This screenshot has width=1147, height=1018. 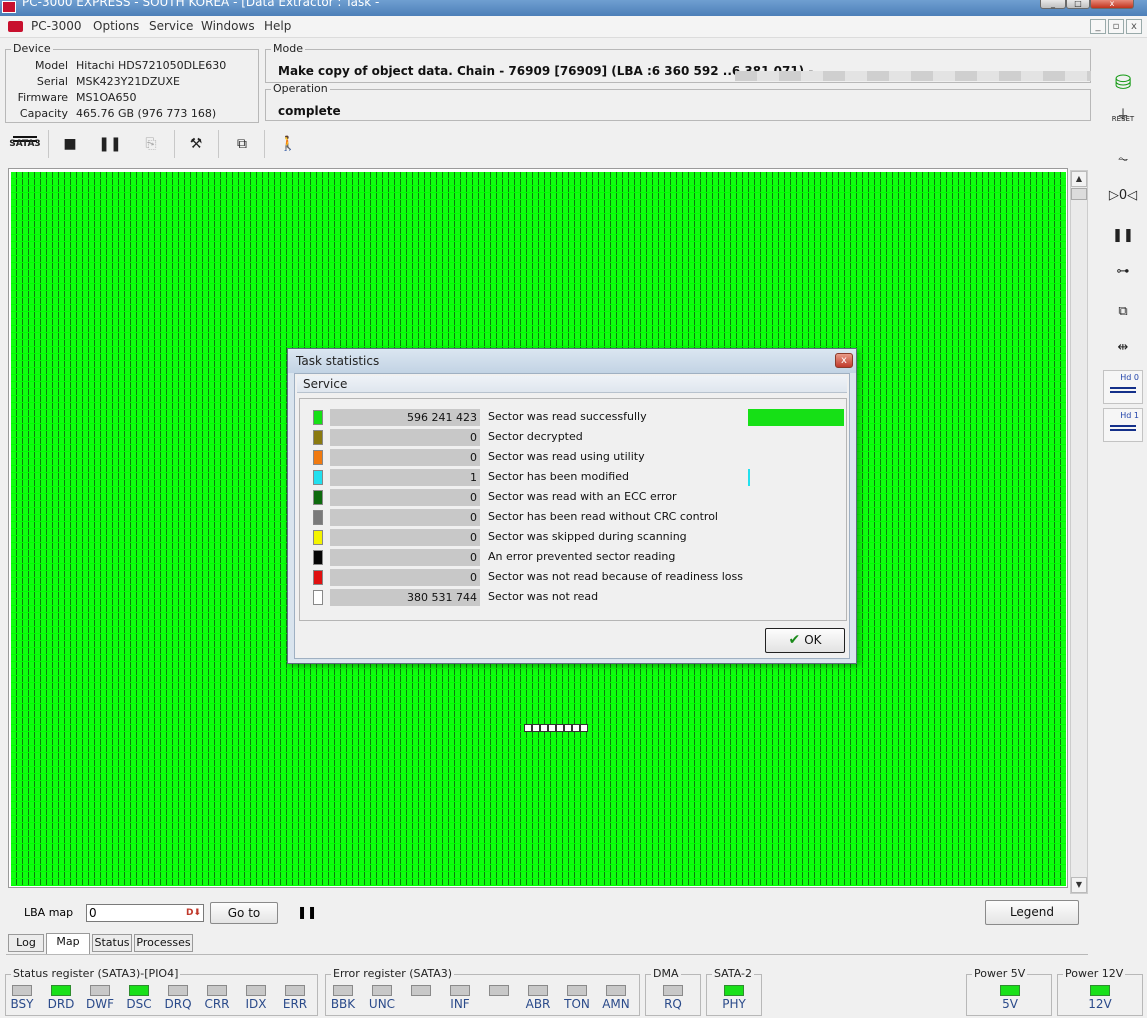 What do you see at coordinates (1032, 912) in the screenshot?
I see `legend-button: Legend` at bounding box center [1032, 912].